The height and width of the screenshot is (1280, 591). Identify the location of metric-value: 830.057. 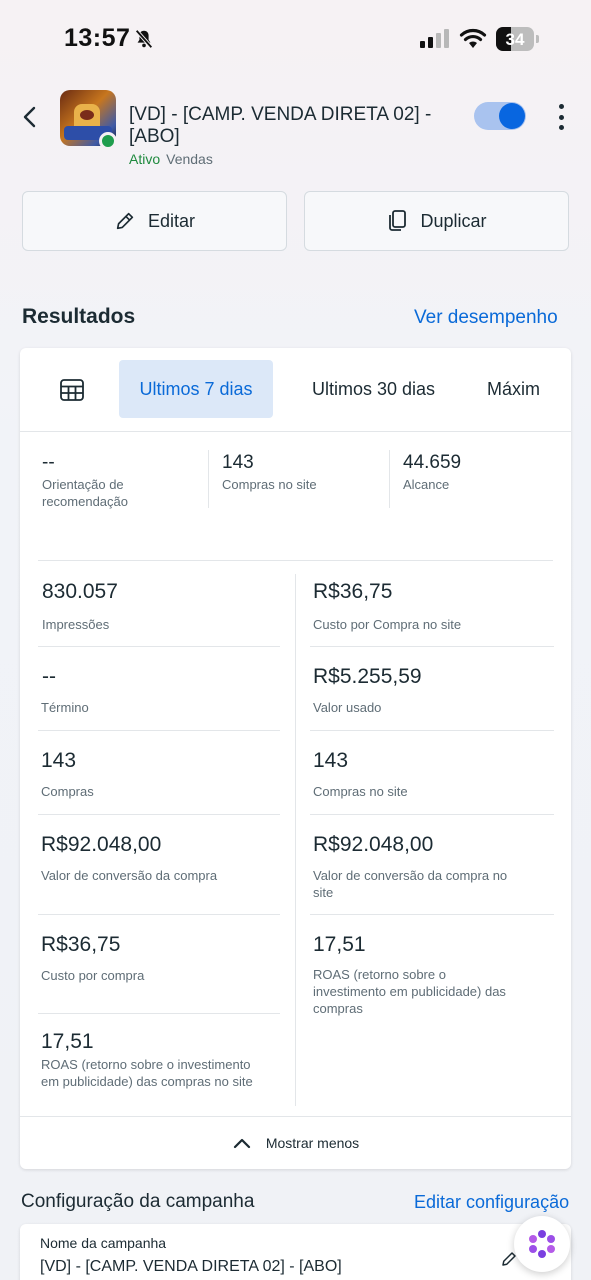
(80, 591).